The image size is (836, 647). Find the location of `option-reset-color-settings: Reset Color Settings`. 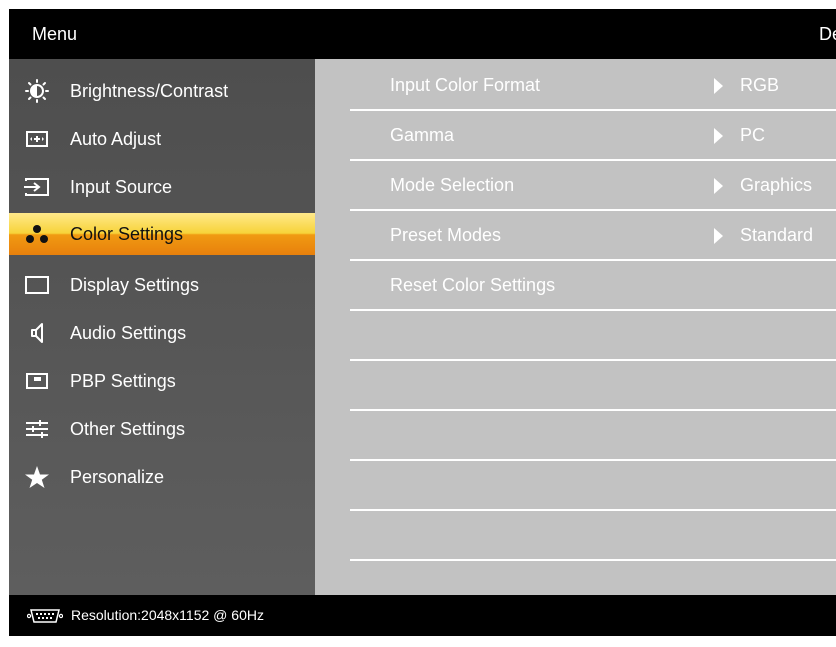

option-reset-color-settings: Reset Color Settings is located at coordinates (593, 286).